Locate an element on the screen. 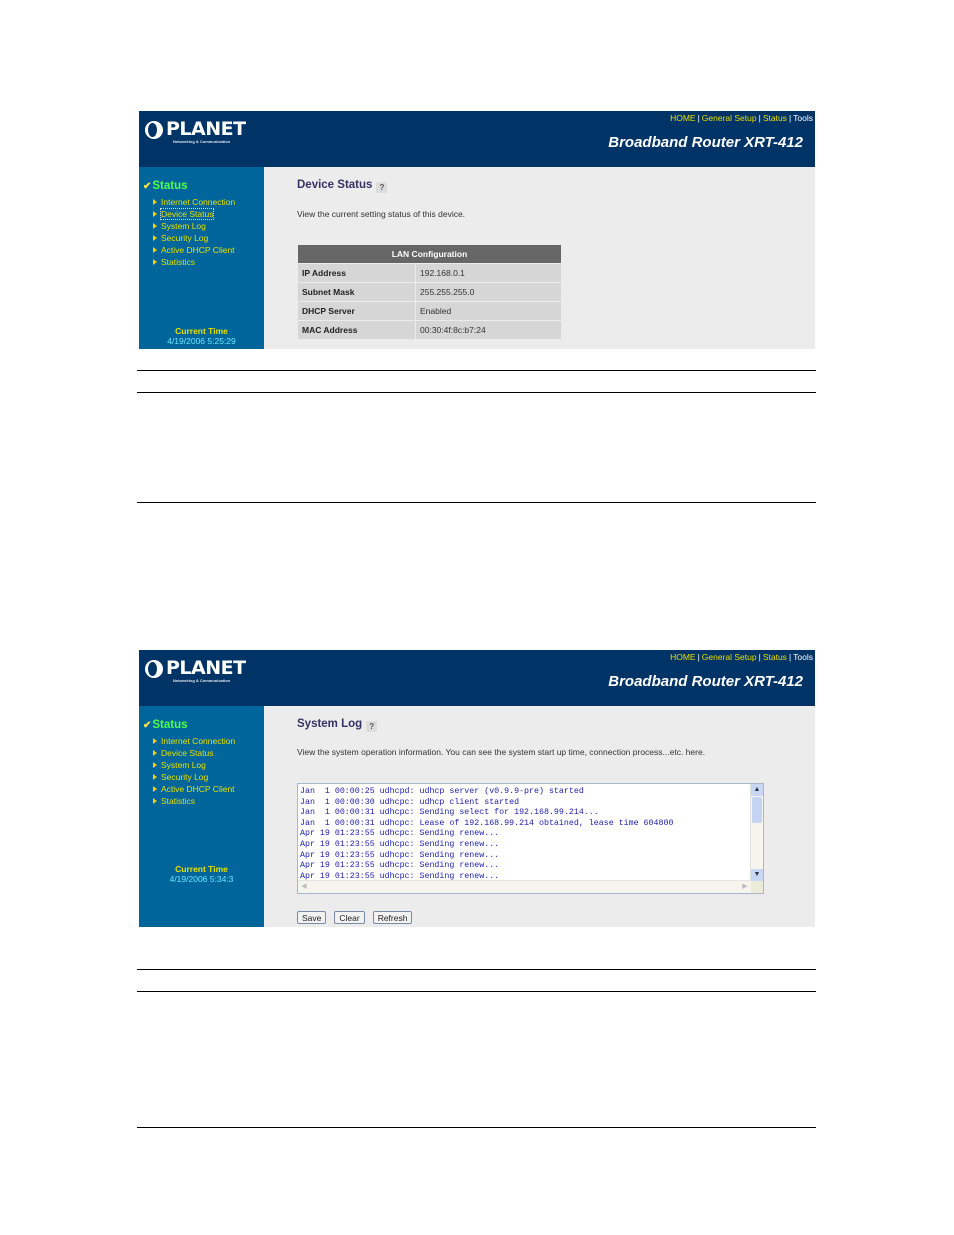 Image resolution: width=954 pixels, height=1235 pixels. table-row: DHCP Server Enabled is located at coordinates (429, 311).